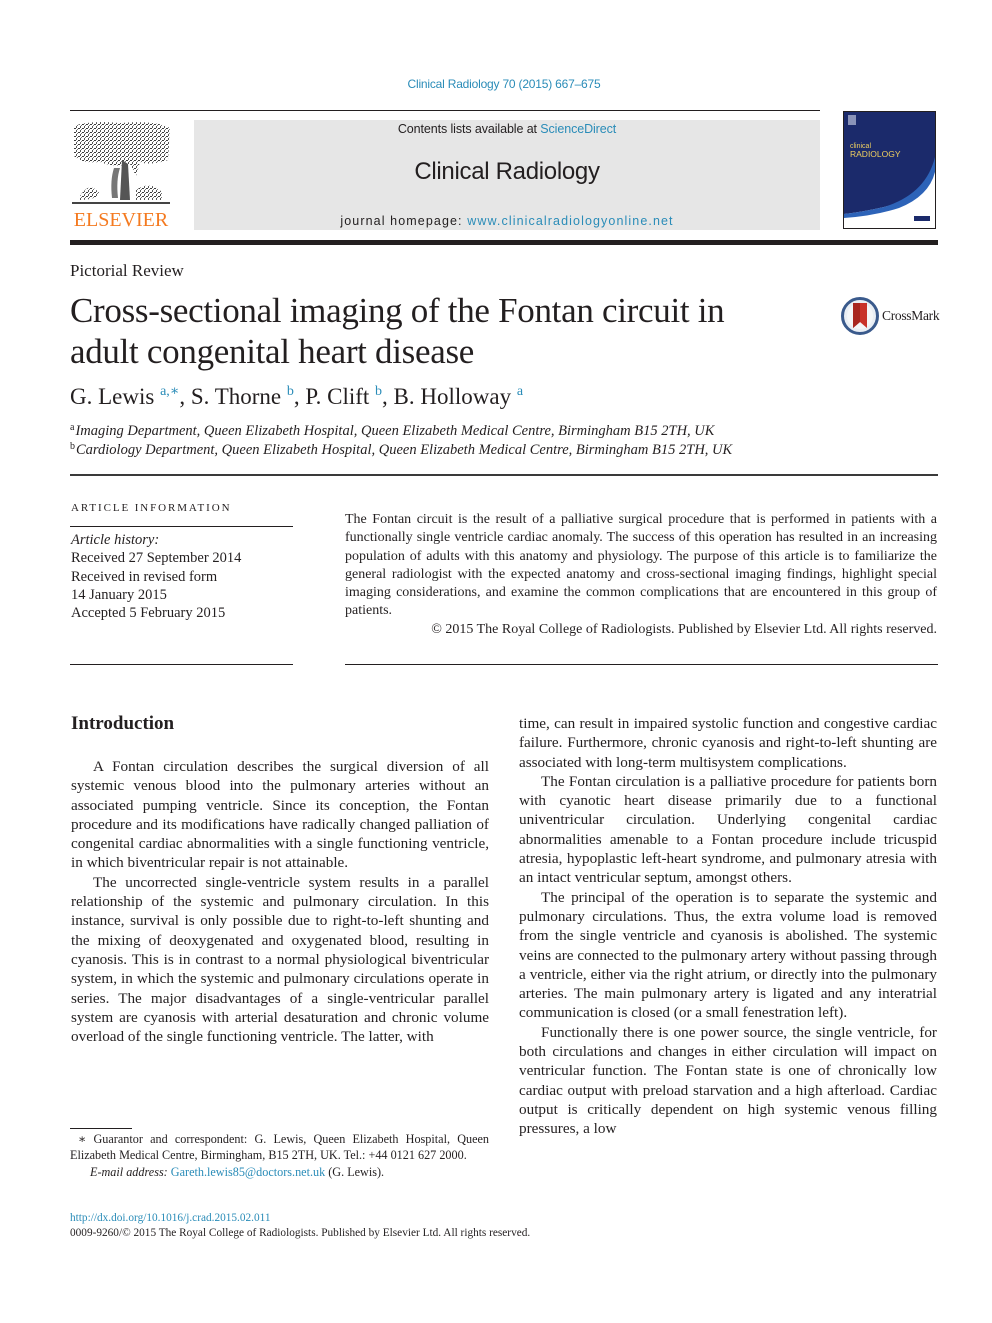 The image size is (992, 1323). What do you see at coordinates (121, 220) in the screenshot?
I see `elsevier-wordmark: ELSEVIER` at bounding box center [121, 220].